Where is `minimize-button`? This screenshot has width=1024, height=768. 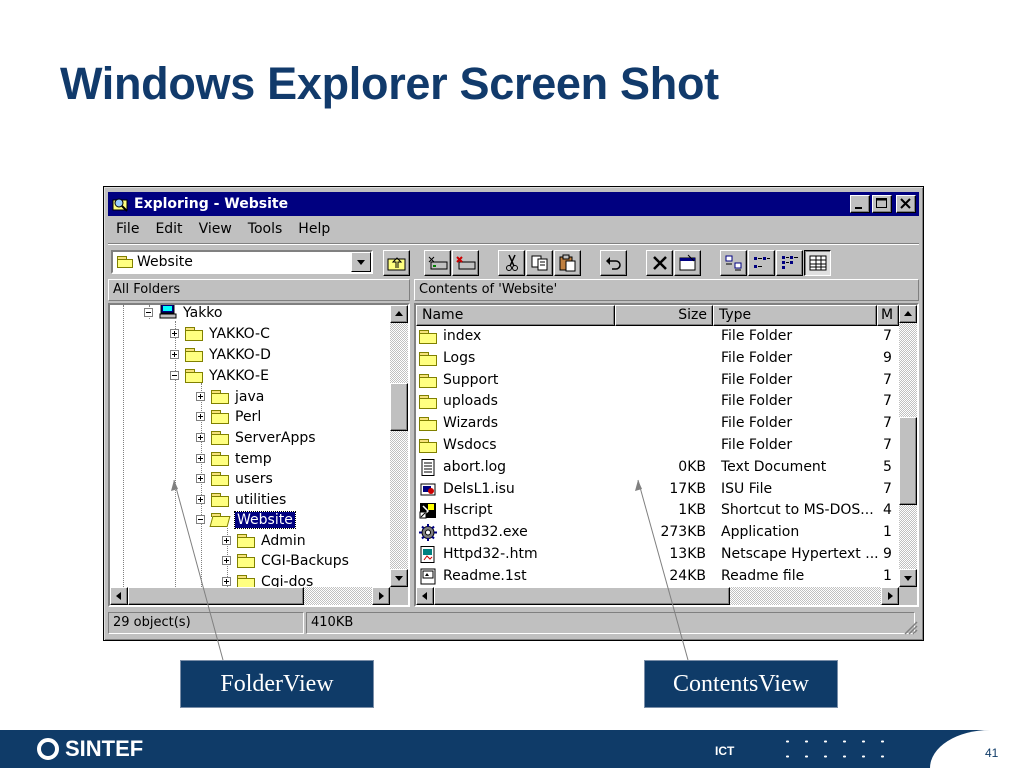
minimize-button is located at coordinates (860, 204).